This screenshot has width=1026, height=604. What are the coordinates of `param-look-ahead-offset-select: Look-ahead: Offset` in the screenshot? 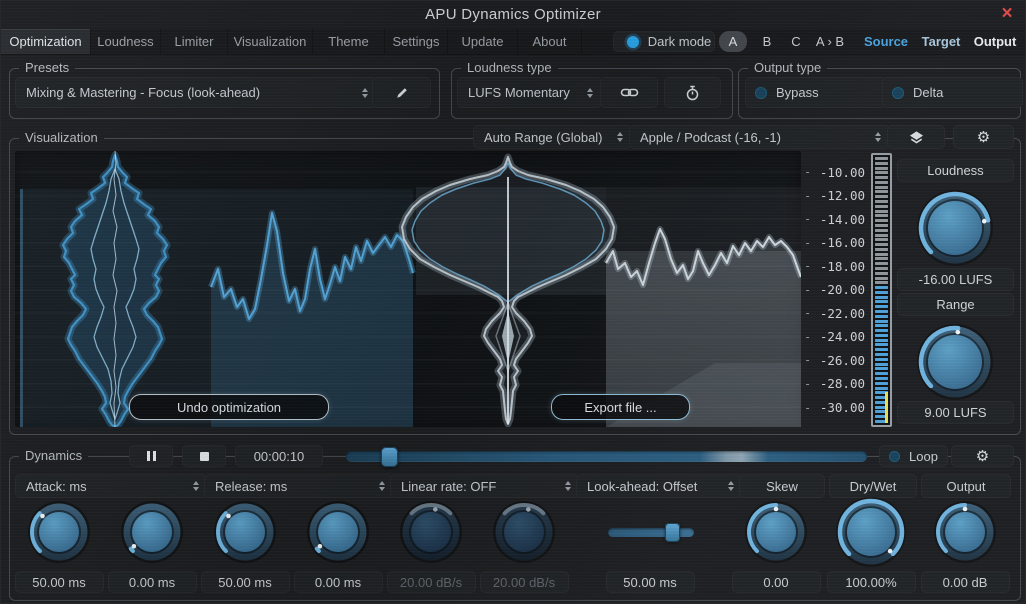 It's located at (659, 486).